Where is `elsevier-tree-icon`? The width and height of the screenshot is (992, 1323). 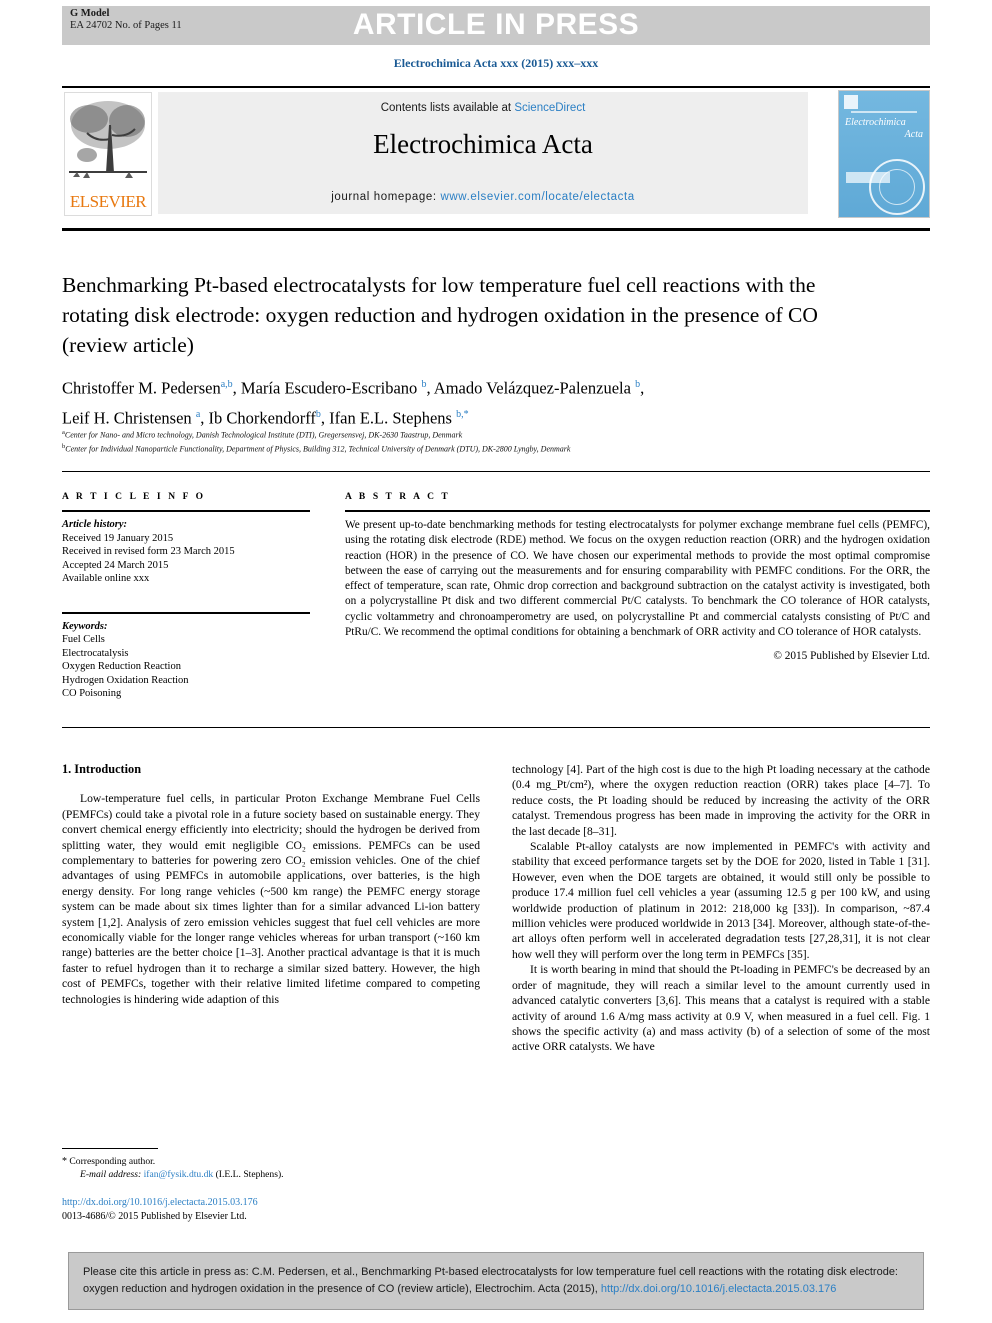 elsevier-tree-icon is located at coordinates (108, 139).